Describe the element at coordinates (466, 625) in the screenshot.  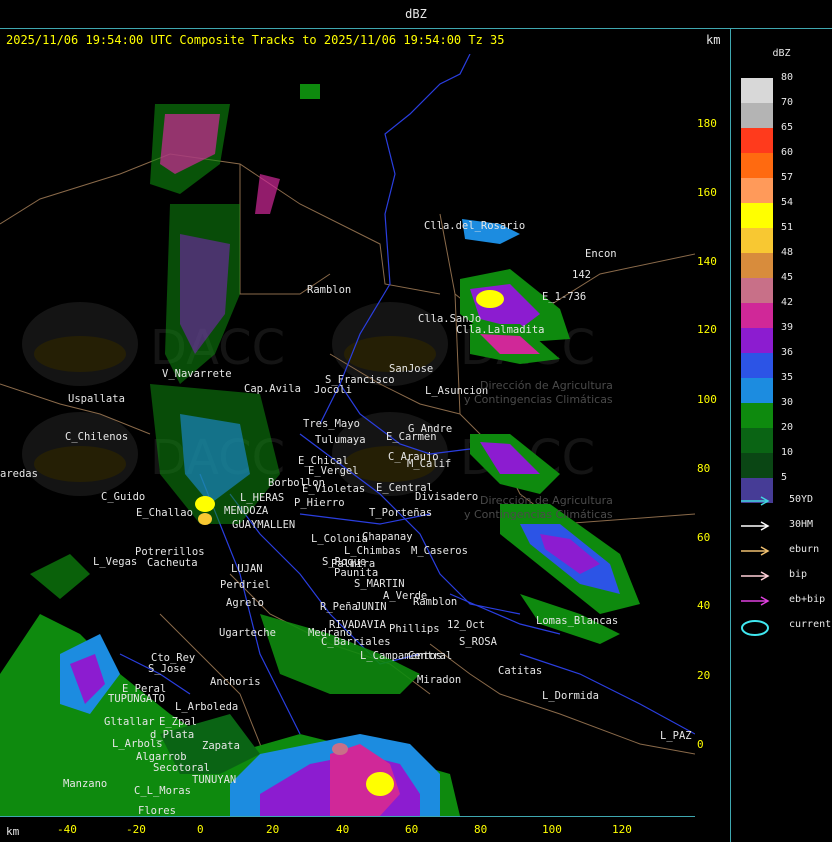
I see `place-label: 12_Oct` at that location.